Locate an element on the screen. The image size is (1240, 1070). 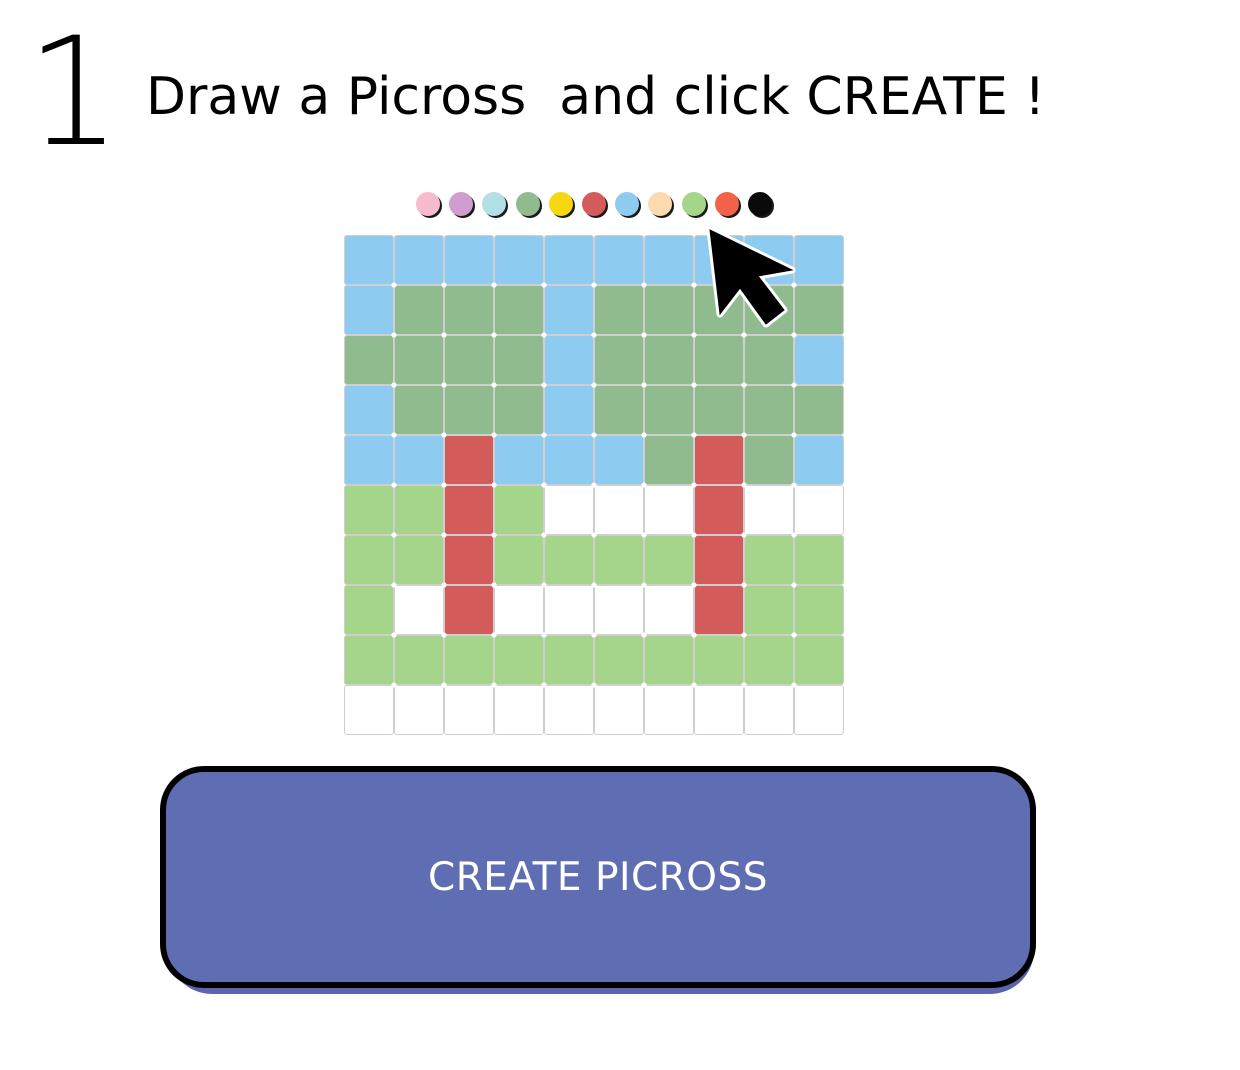
grid-cell-r8-c2 is located at coordinates (419, 610).